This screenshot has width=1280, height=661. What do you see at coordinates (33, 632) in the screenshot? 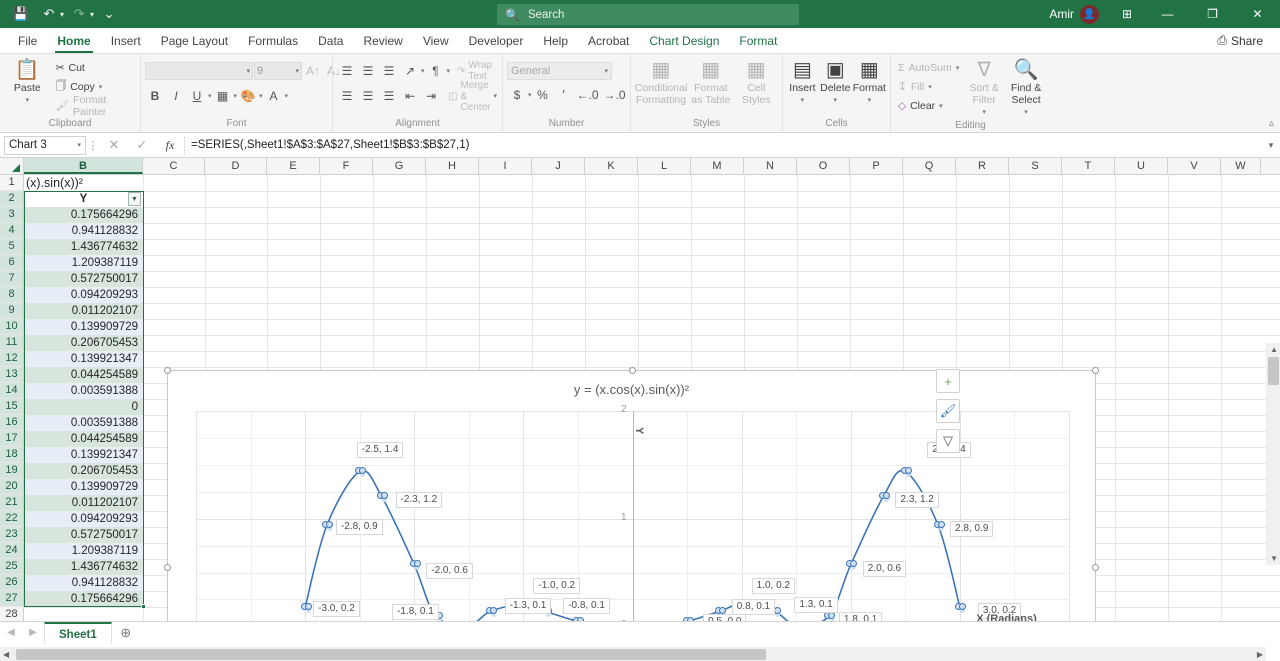
I see `next-sheet-button: ▶` at bounding box center [33, 632].